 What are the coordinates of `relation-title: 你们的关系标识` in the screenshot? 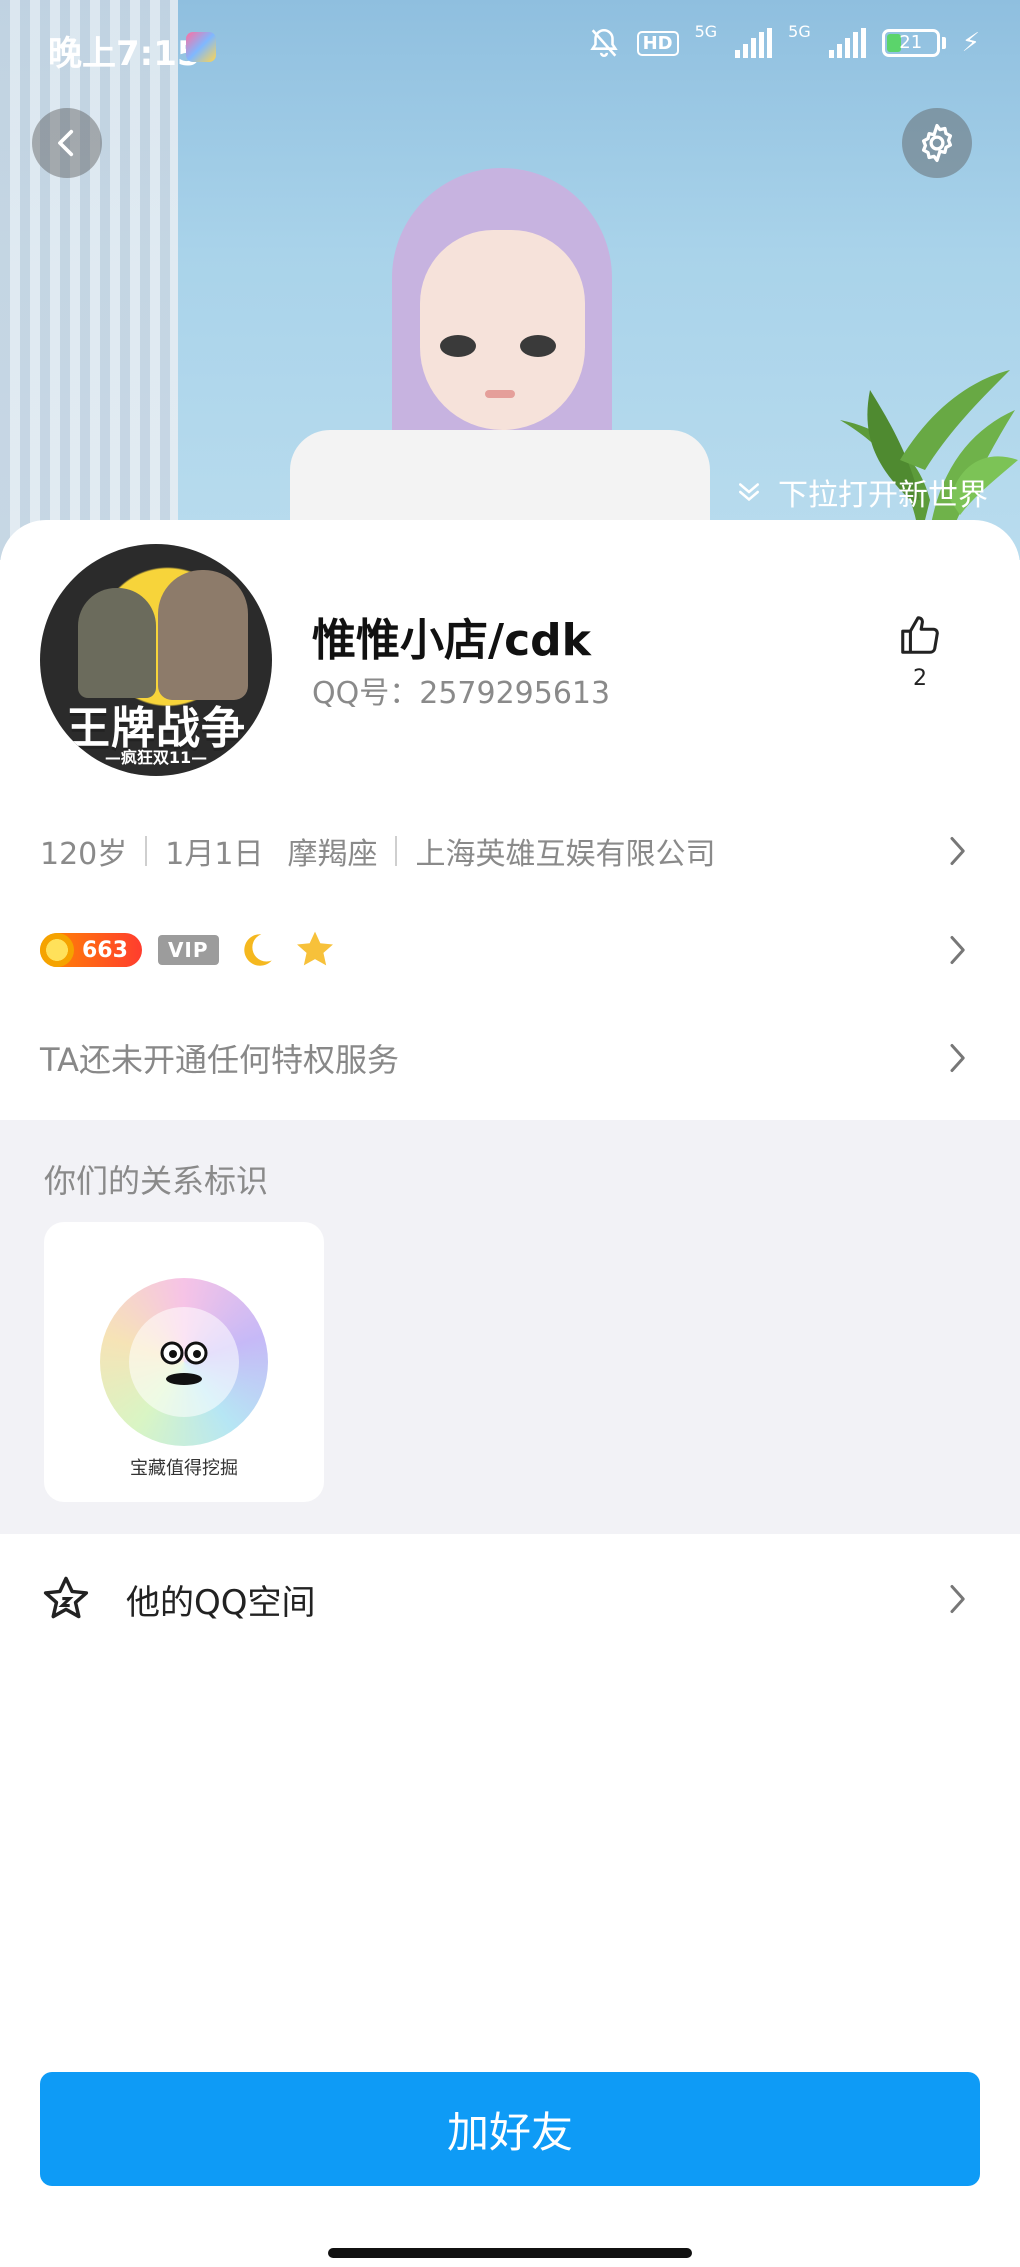 It's located at (156, 1181).